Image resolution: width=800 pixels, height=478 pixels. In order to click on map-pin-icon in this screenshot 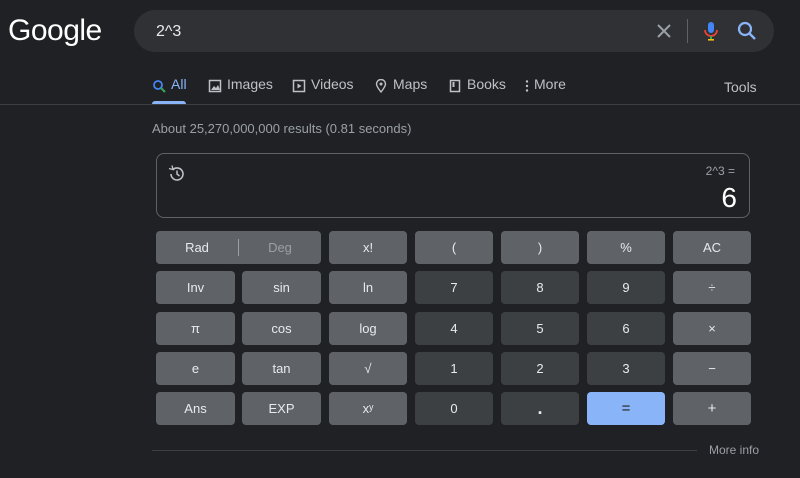, I will do `click(381, 86)`.